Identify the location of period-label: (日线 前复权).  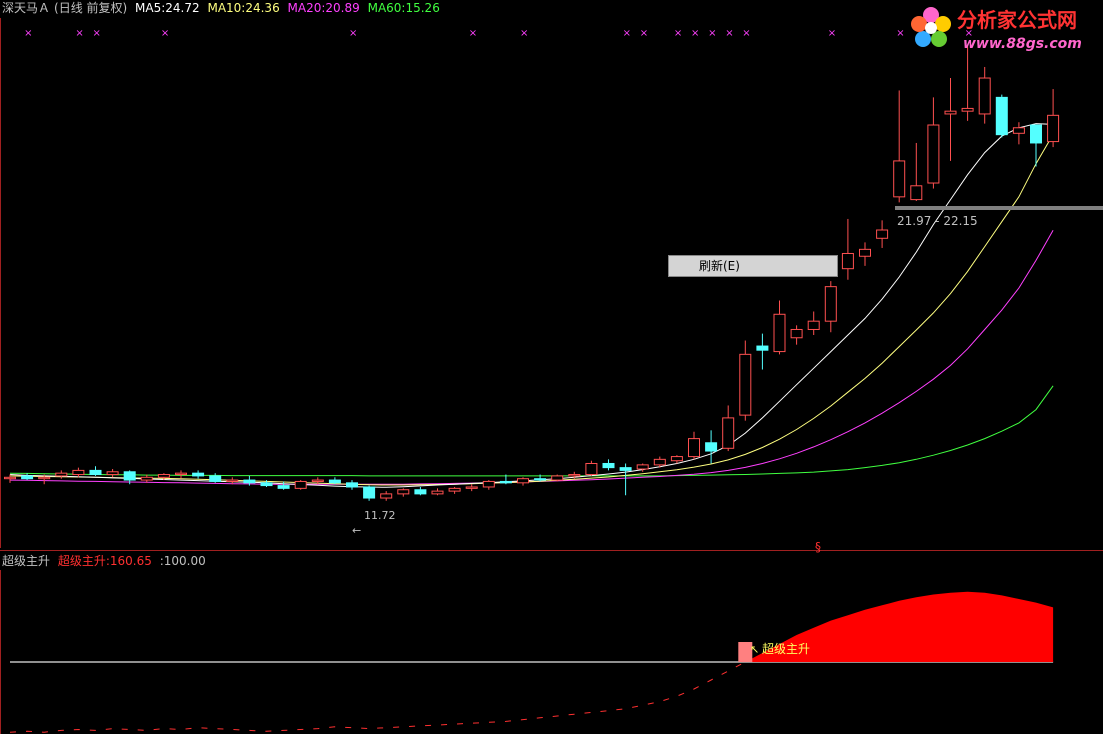
(91, 8).